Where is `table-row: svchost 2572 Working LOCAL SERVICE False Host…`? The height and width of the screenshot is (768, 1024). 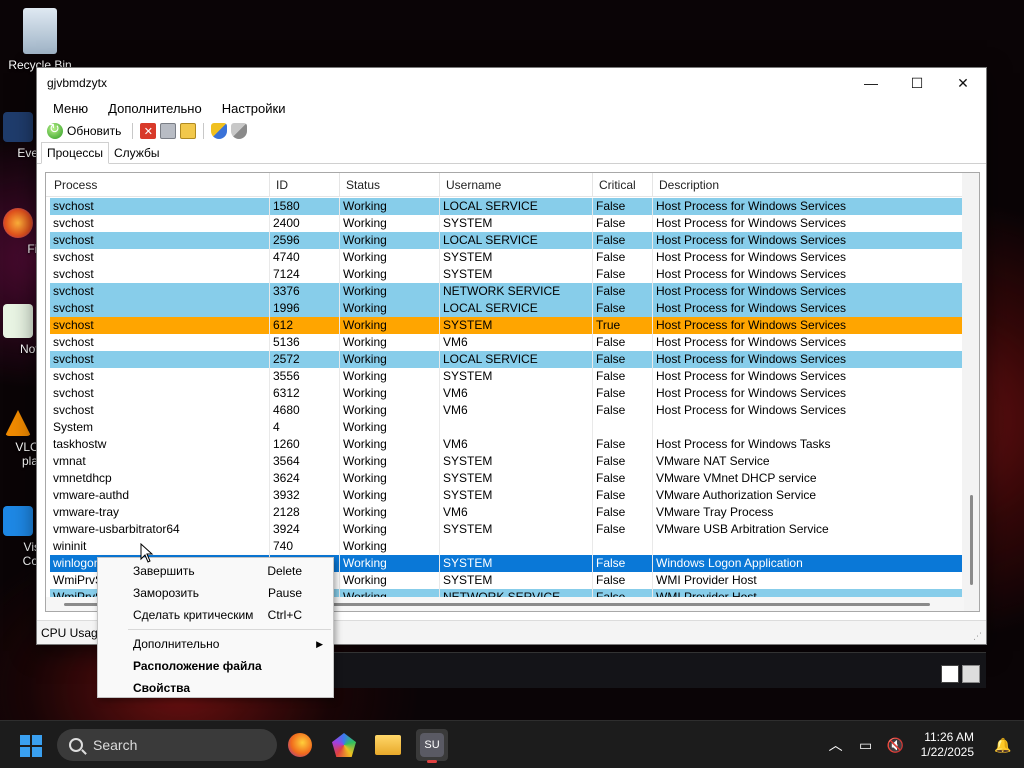
table-row: svchost 2572 Working LOCAL SERVICE False Host… is located at coordinates (506, 359).